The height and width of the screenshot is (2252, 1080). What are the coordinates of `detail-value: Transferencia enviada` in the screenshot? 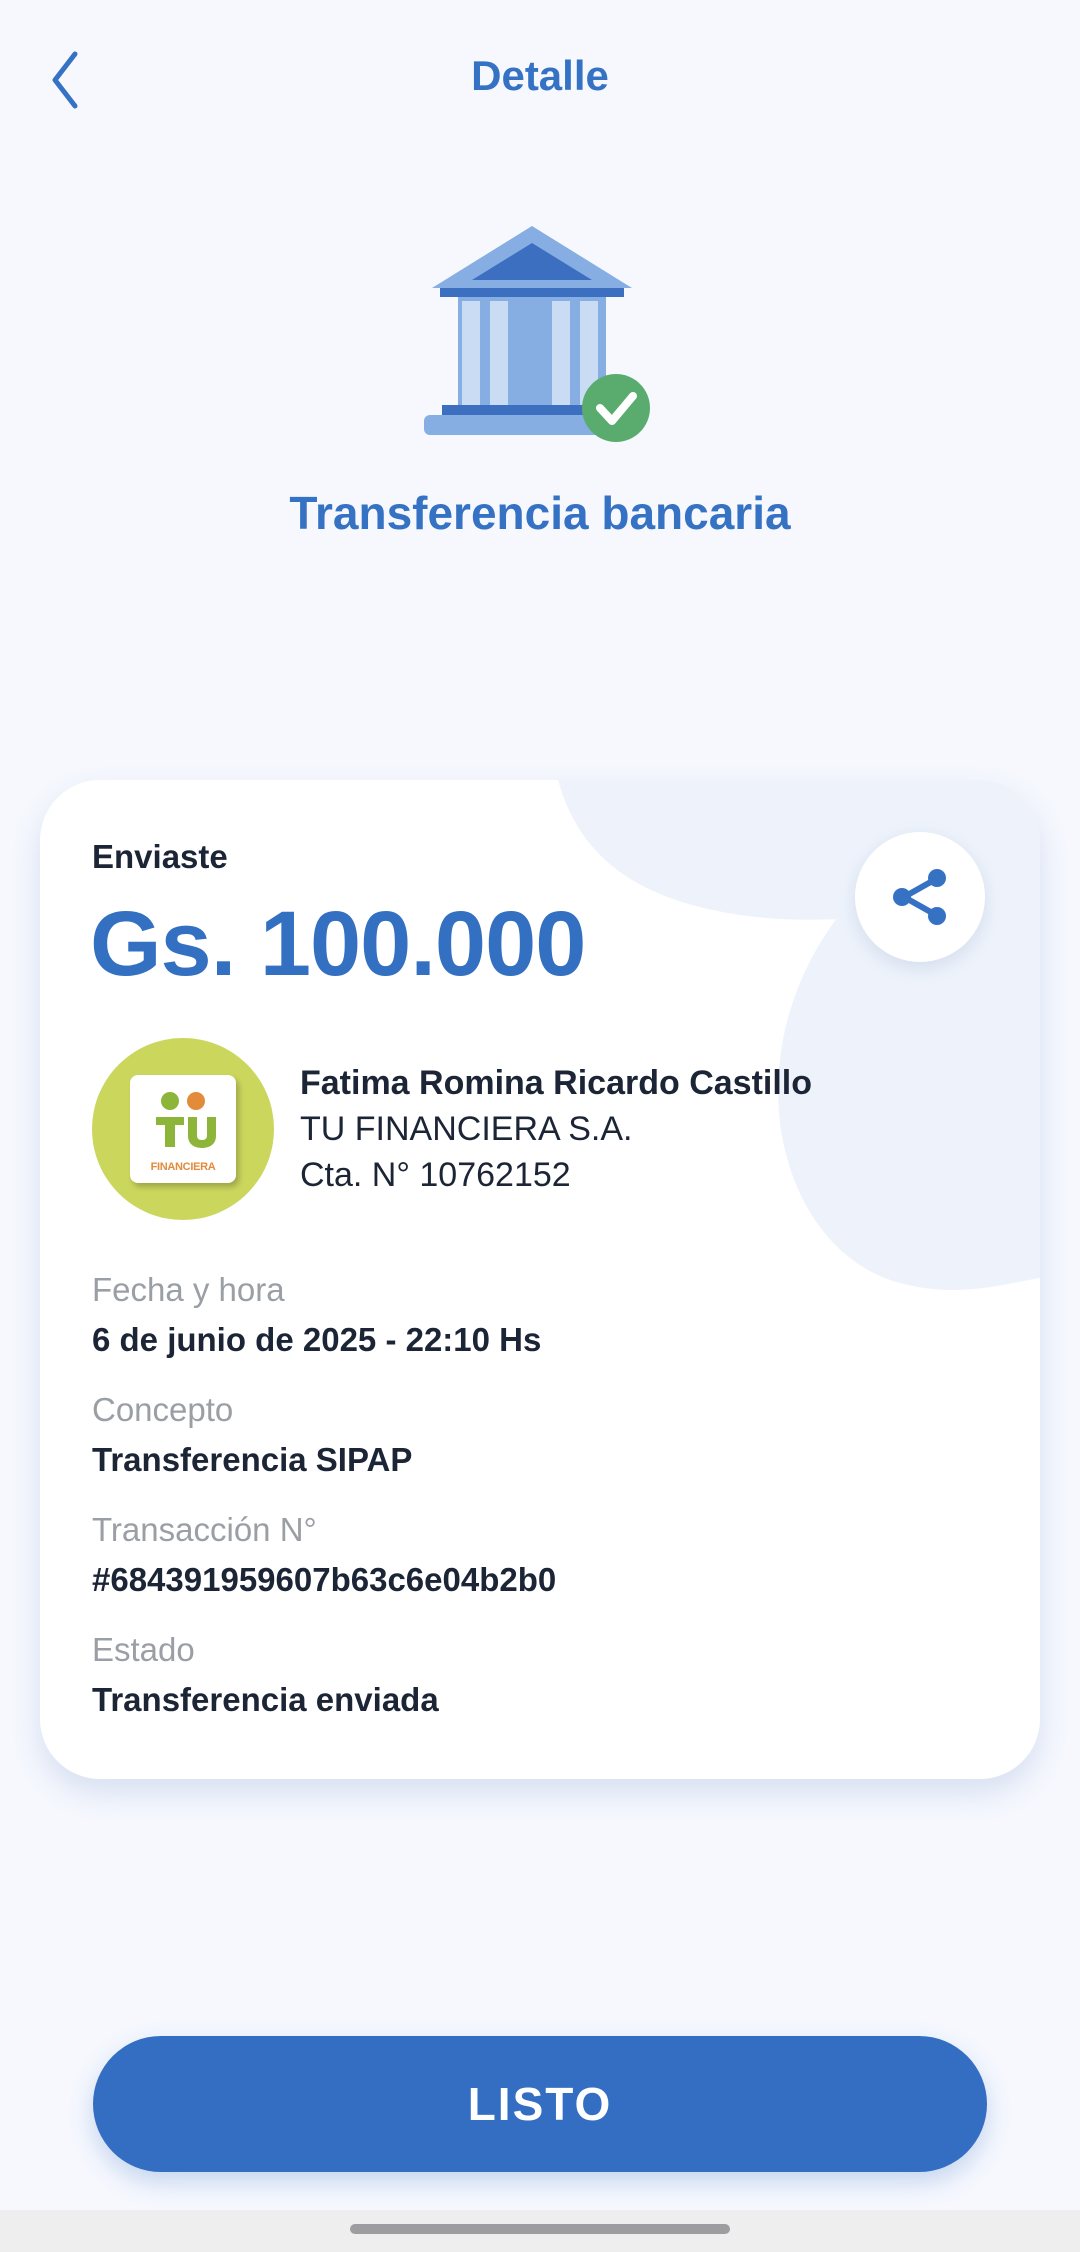 It's located at (265, 1699).